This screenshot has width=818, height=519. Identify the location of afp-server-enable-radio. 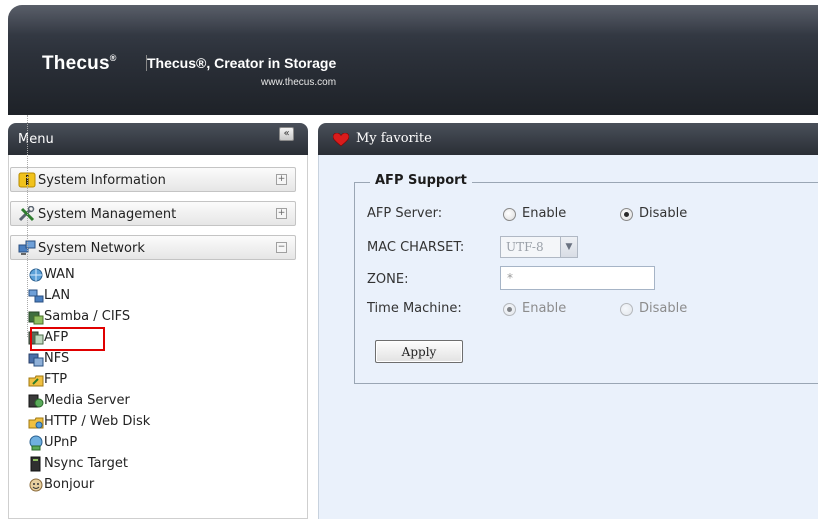
(509, 214).